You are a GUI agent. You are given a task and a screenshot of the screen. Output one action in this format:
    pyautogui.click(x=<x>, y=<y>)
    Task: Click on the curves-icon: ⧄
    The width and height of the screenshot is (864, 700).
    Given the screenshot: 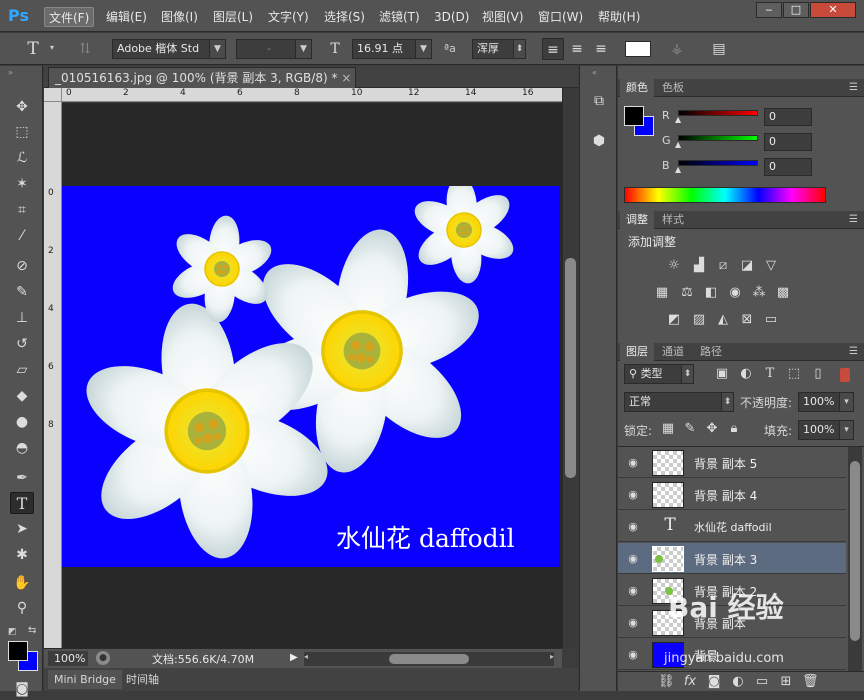 What is the action you would take?
    pyautogui.click(x=723, y=266)
    